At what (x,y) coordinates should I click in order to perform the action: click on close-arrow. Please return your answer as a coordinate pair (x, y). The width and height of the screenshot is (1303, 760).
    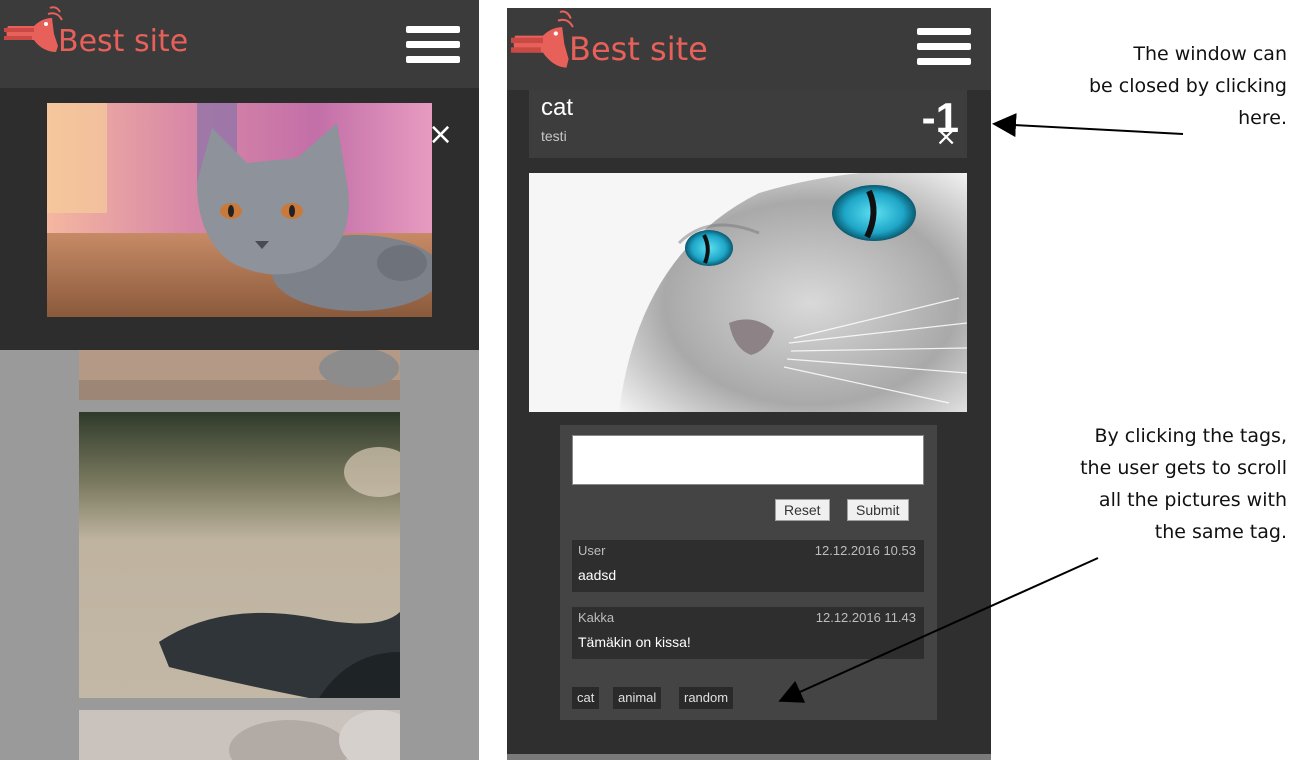
    Looking at the image, I should click on (1088, 125).